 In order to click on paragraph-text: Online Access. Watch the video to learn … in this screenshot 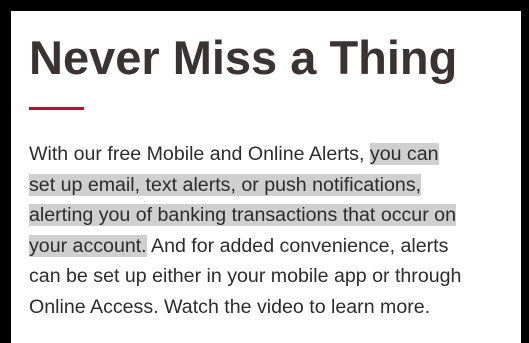, I will do `click(230, 306)`.